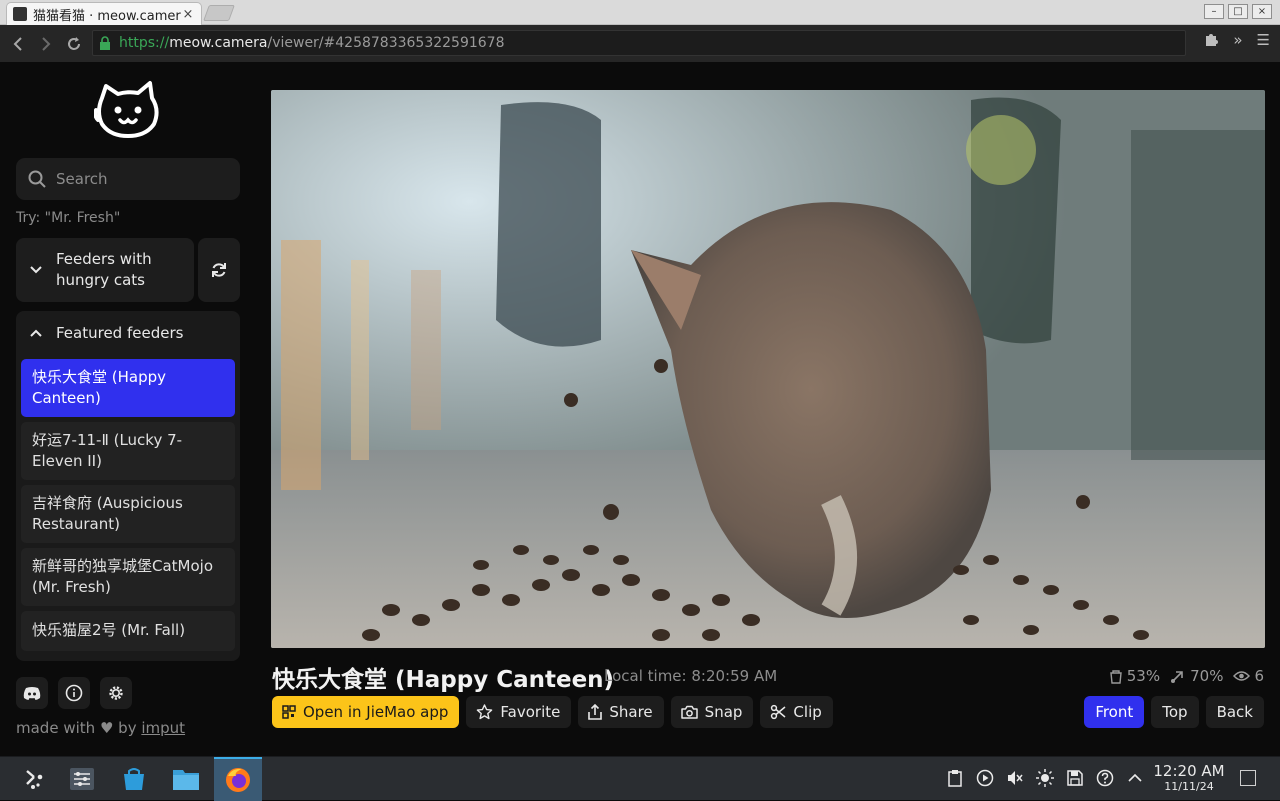 This screenshot has height=801, width=1280. I want to click on lock-icon, so click(105, 43).